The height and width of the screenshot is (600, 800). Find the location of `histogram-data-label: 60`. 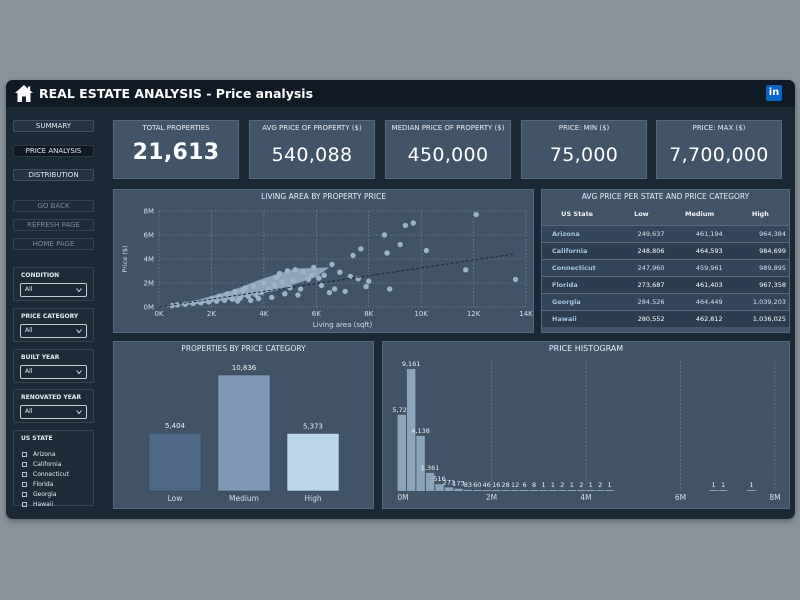

histogram-data-label: 60 is located at coordinates (477, 485).